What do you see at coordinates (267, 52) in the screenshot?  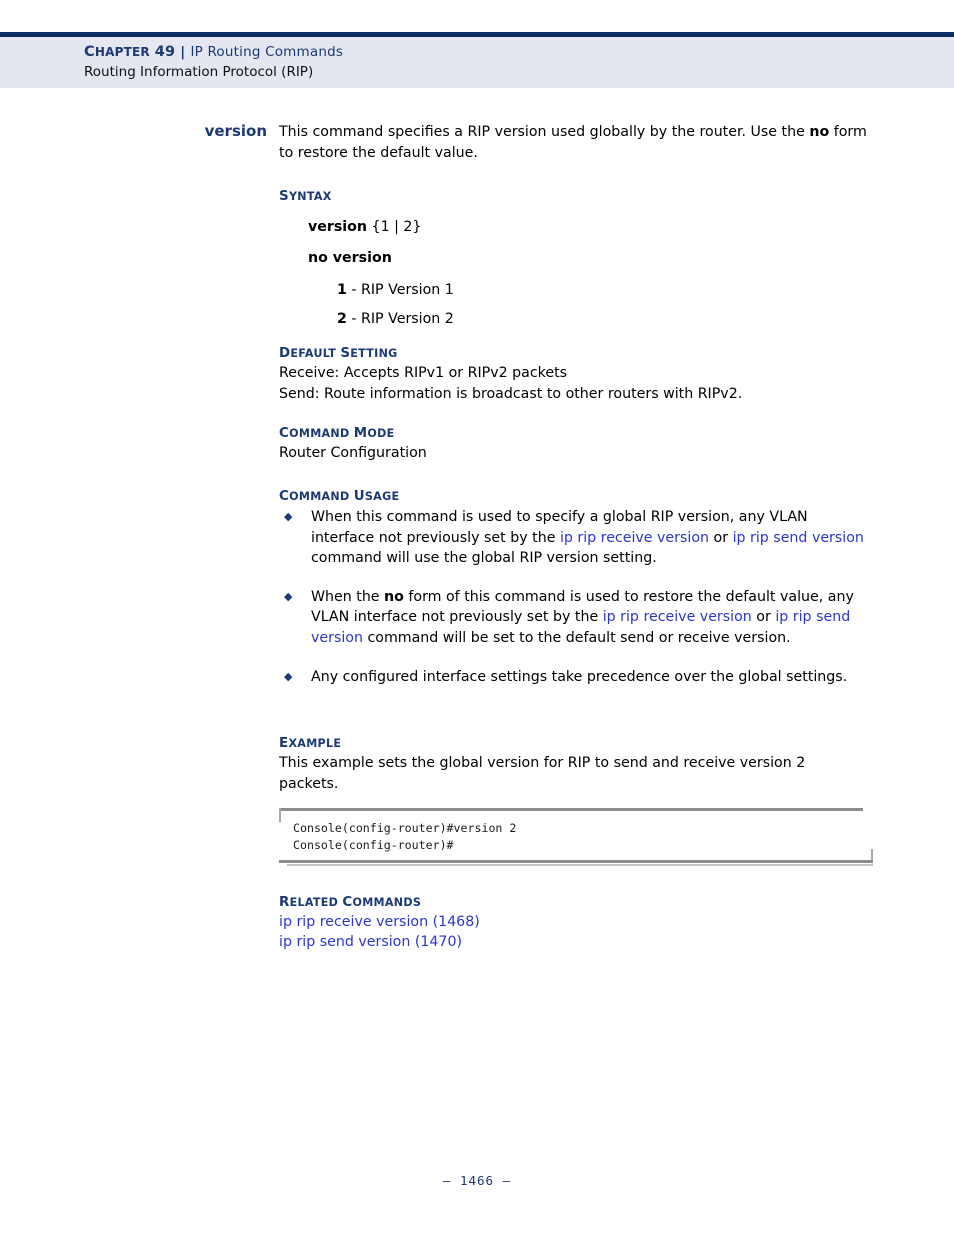 I see `breadcrumb-topic: IP Routing Commands` at bounding box center [267, 52].